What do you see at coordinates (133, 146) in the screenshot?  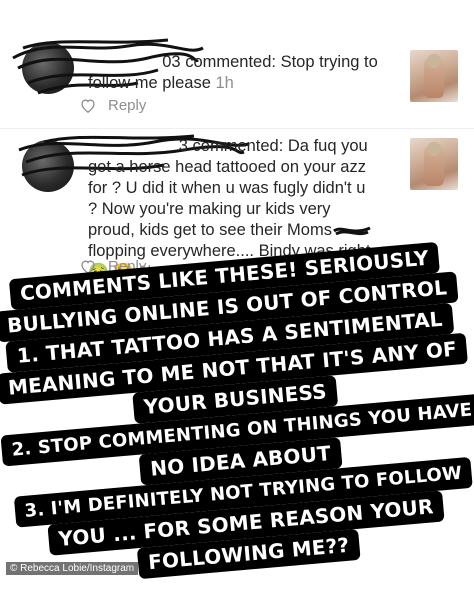 I see `redacted-username: xxxxxxxxxxx` at bounding box center [133, 146].